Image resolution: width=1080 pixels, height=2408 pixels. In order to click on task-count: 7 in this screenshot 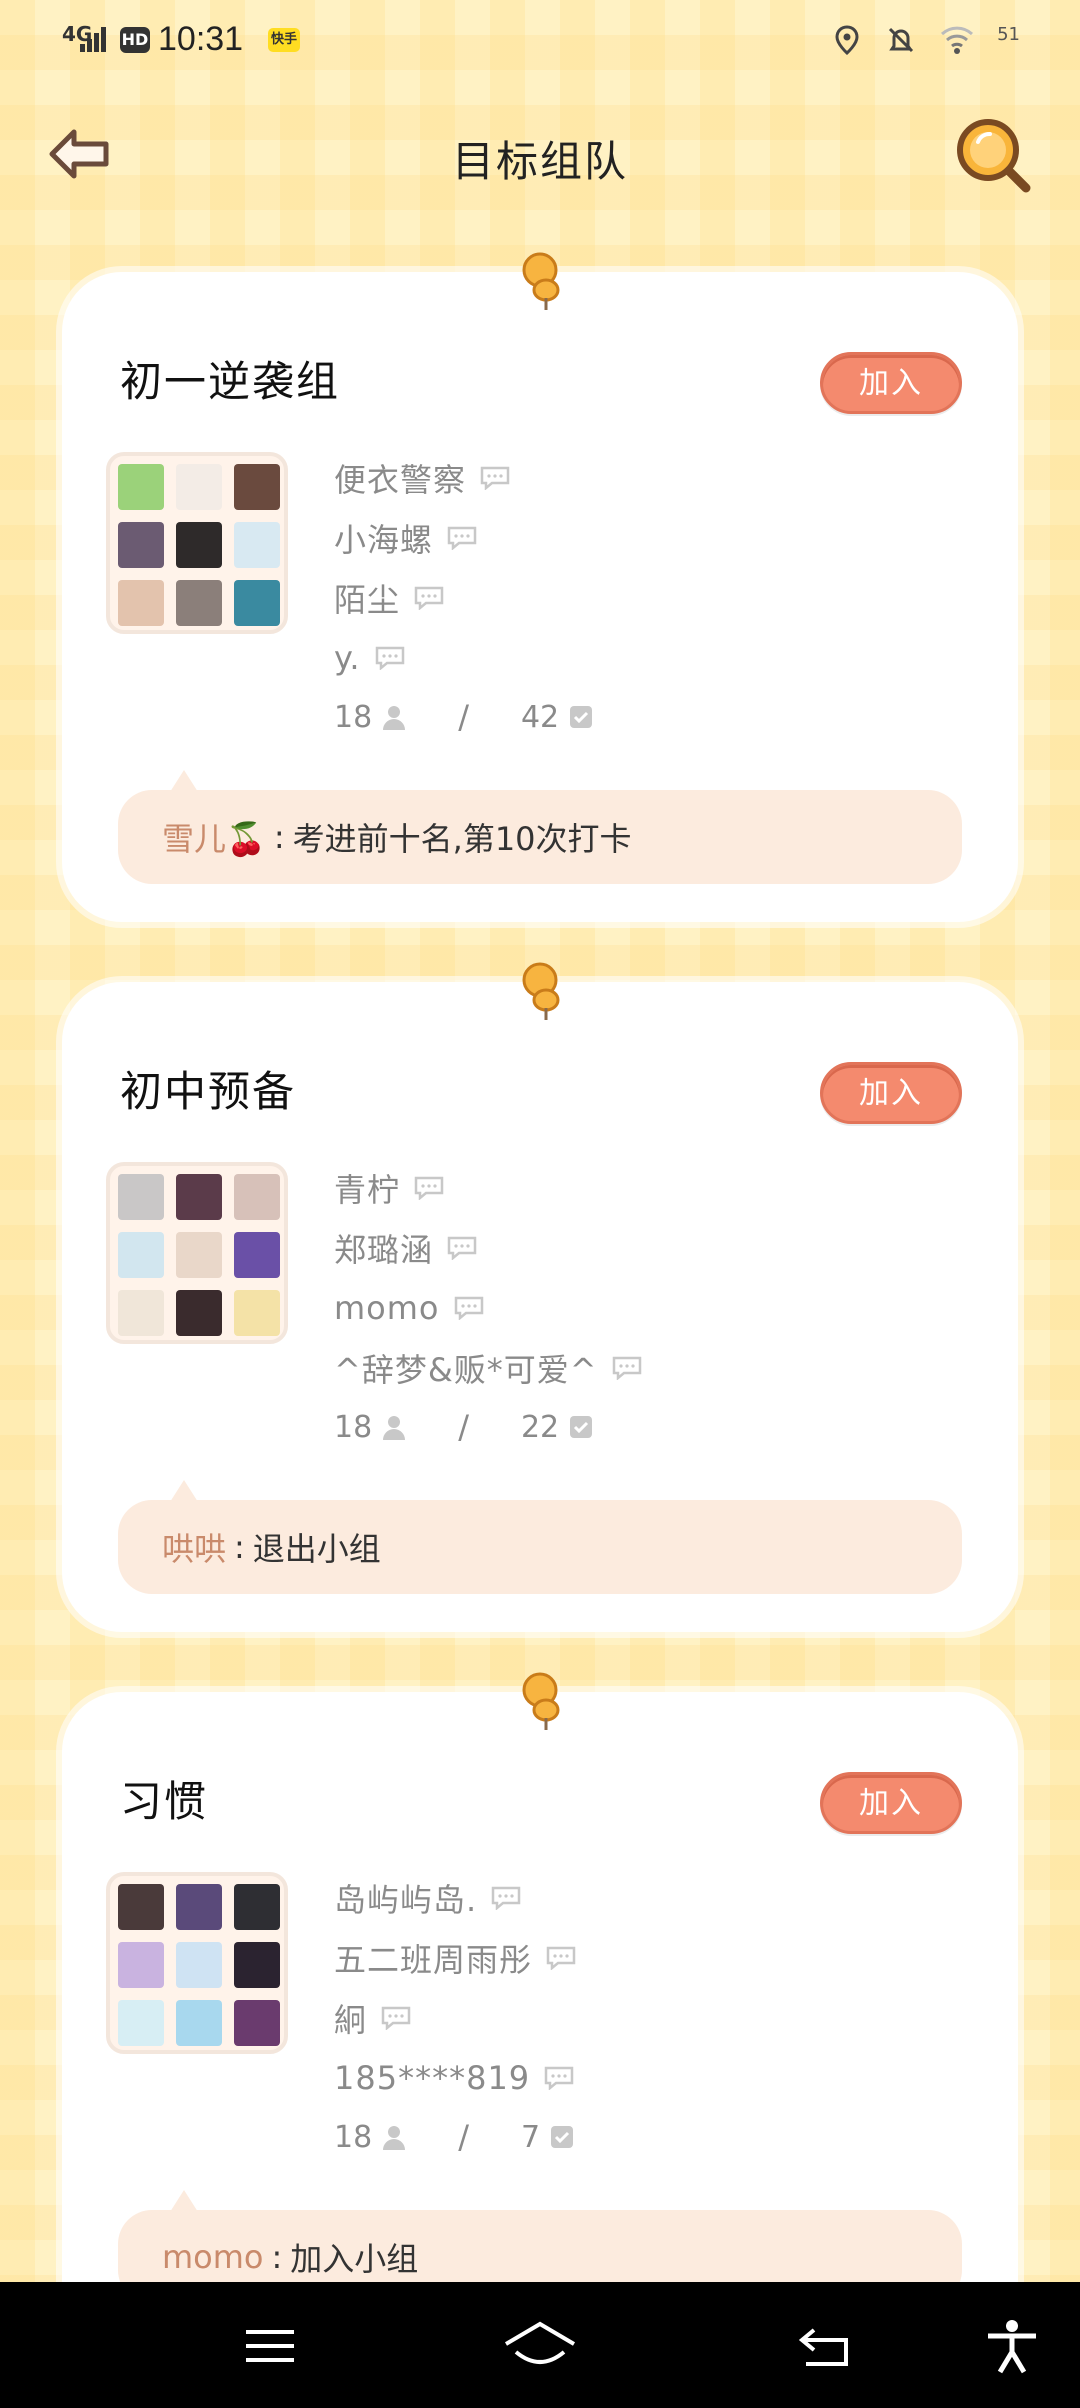, I will do `click(530, 2137)`.